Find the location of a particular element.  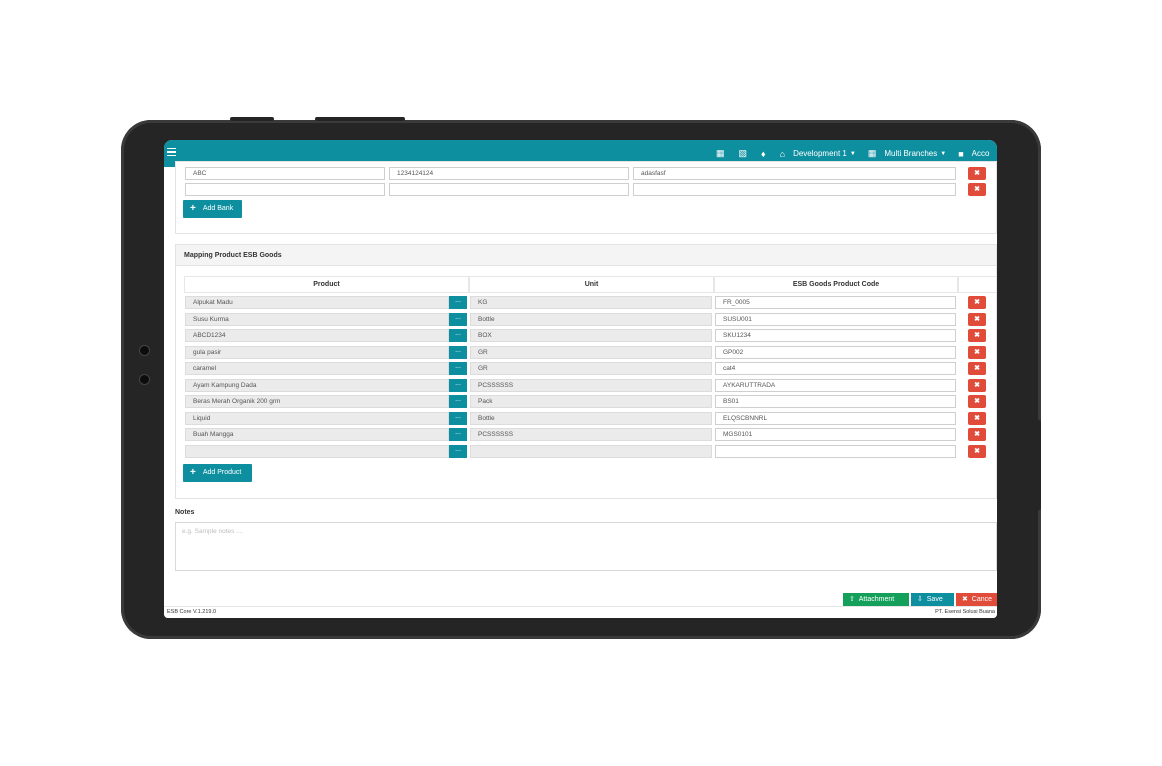

unit-field: Pack is located at coordinates (591, 401).